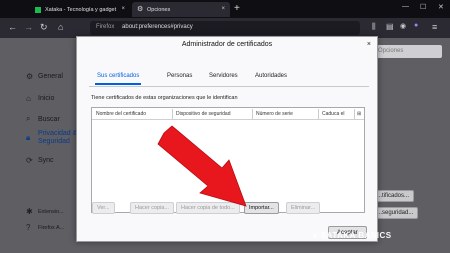 This screenshot has width=450, height=253. Describe the element at coordinates (202, 166) in the screenshot. I see `annotation-arrow-icon` at that location.